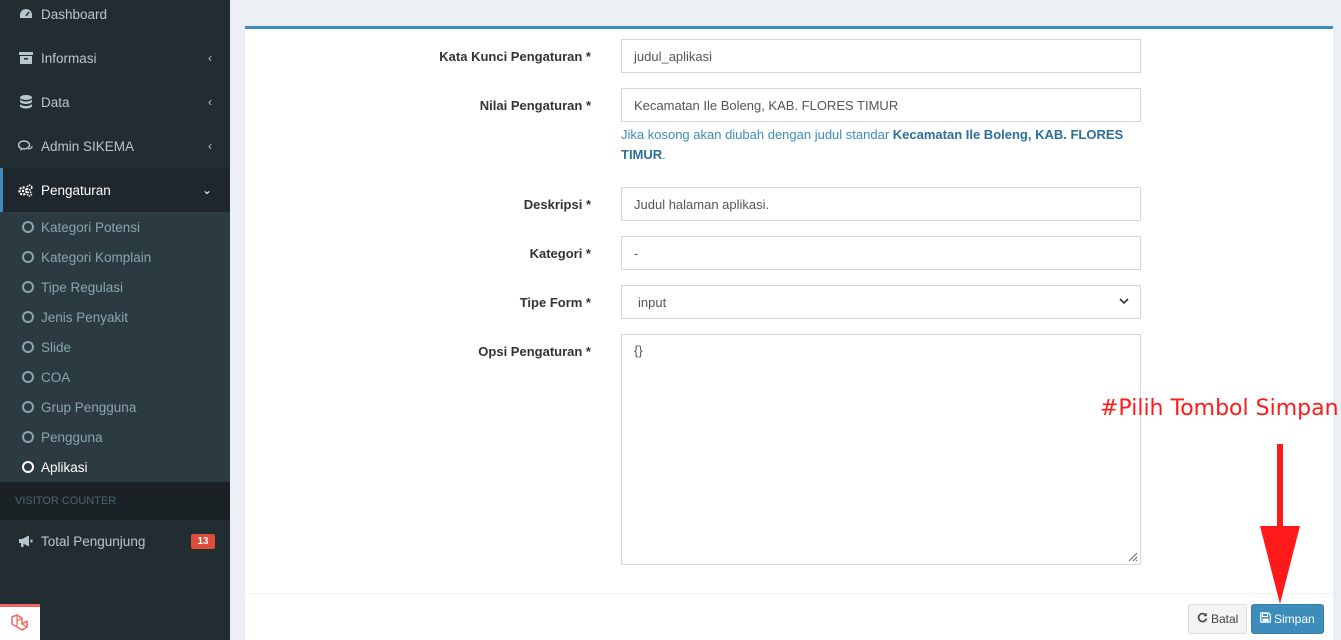 Image resolution: width=1341 pixels, height=640 pixels. I want to click on submenu-item-grup-pengguna: Grup Pengguna, so click(115, 407).